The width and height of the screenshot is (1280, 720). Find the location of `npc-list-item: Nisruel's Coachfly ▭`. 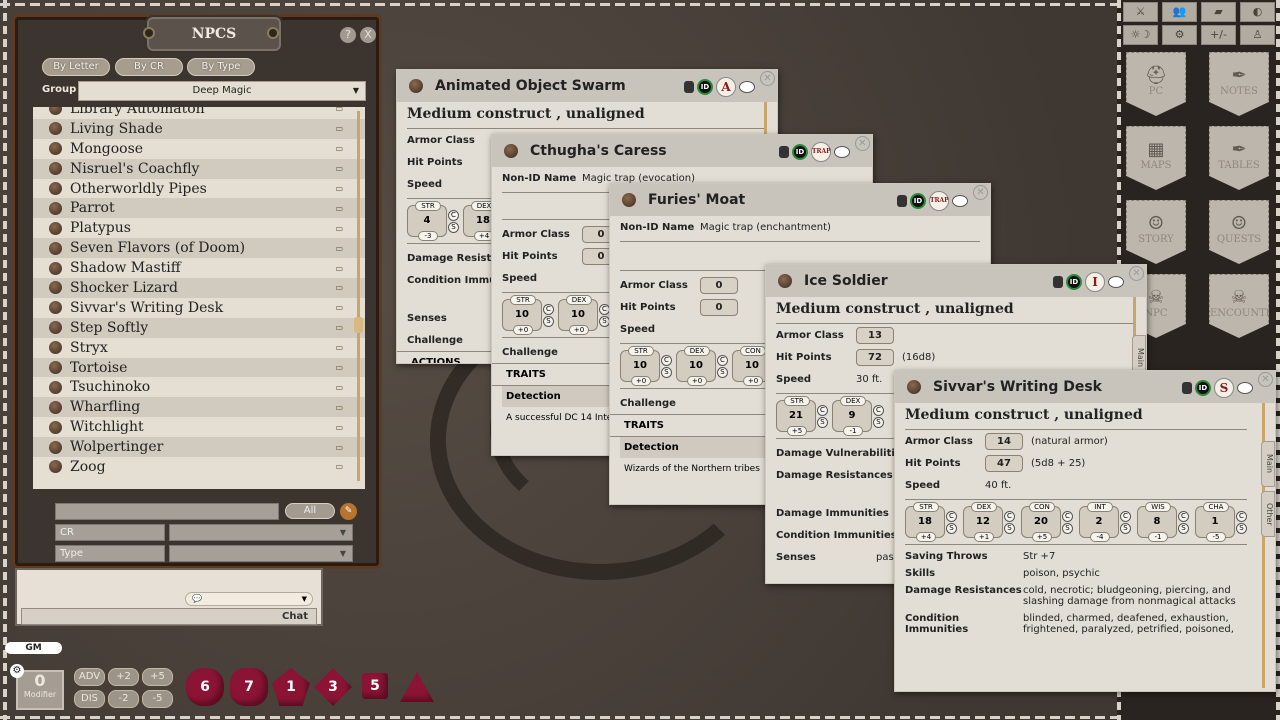

npc-list-item: Nisruel's Coachfly ▭ is located at coordinates (199, 168).